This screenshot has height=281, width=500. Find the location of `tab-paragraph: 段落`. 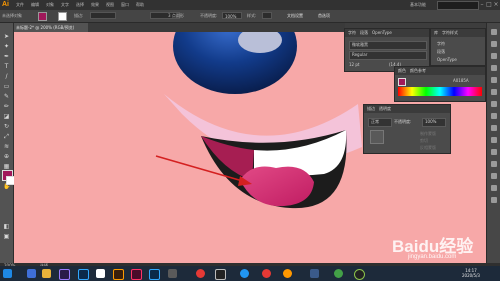

tab-paragraph: 段落 is located at coordinates (364, 33).